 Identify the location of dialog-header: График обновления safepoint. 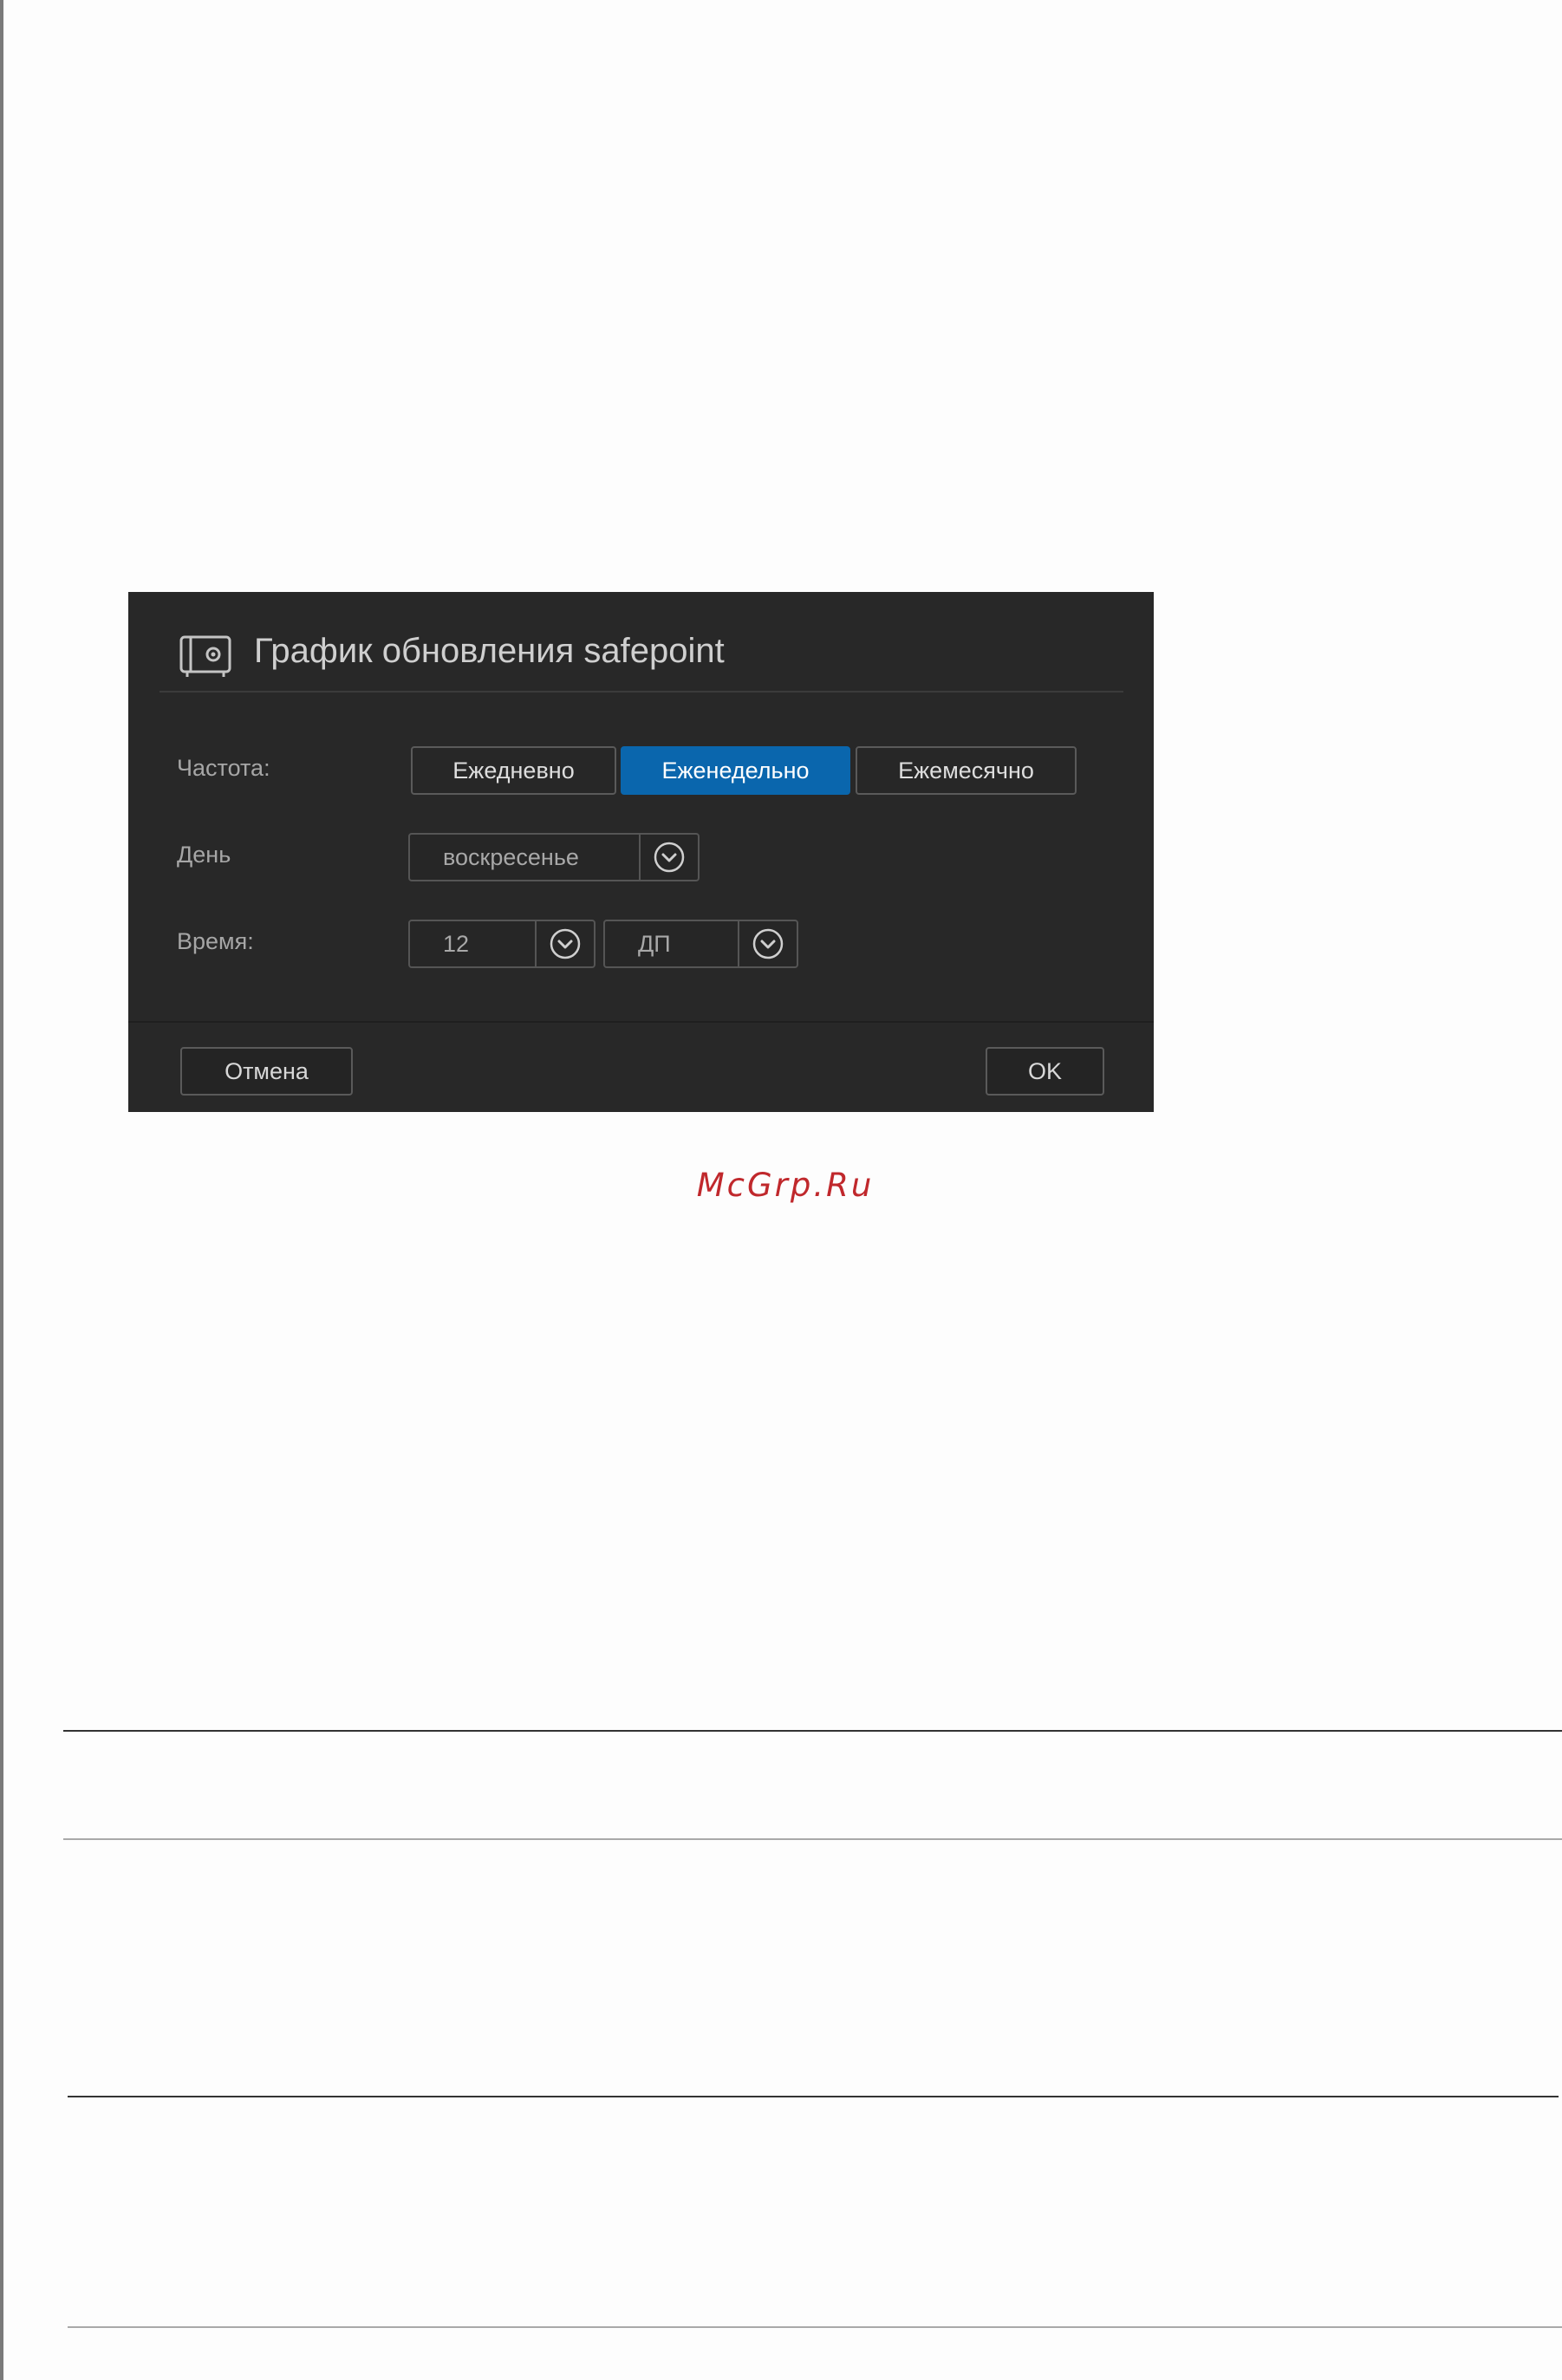
(641, 642).